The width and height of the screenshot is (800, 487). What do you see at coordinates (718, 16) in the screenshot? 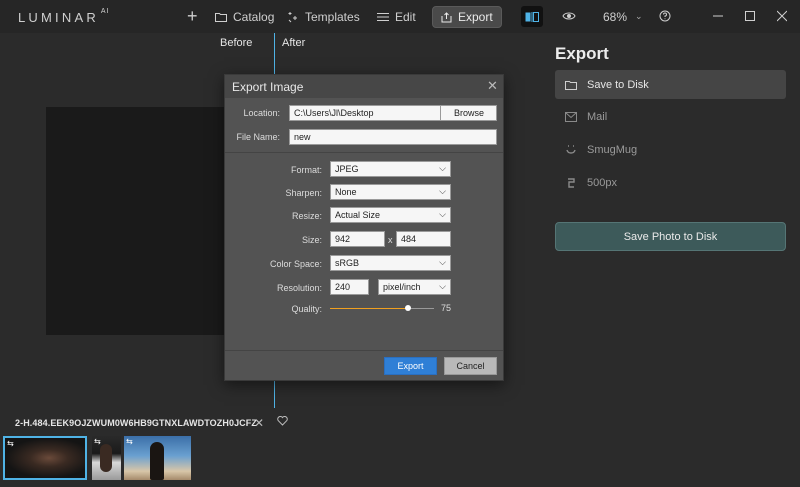
I see `minimize-icon` at bounding box center [718, 16].